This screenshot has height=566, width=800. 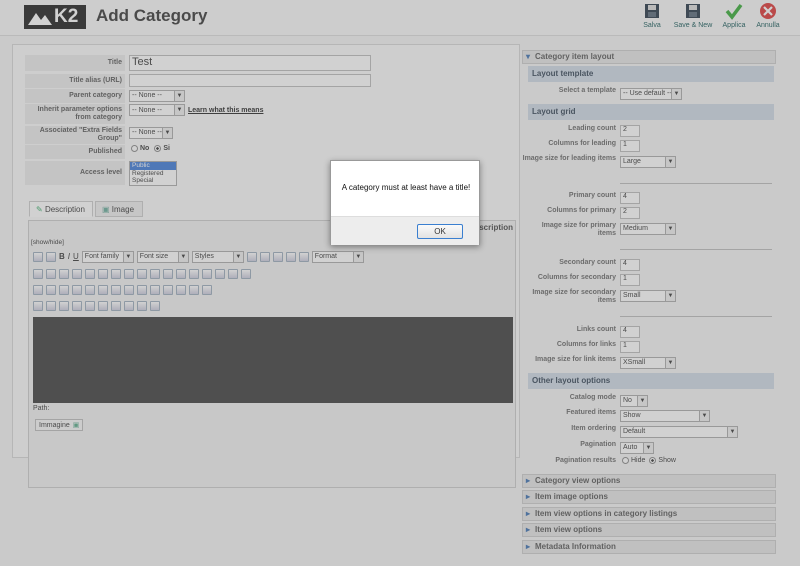 I want to click on alert-footer: OK, so click(x=405, y=230).